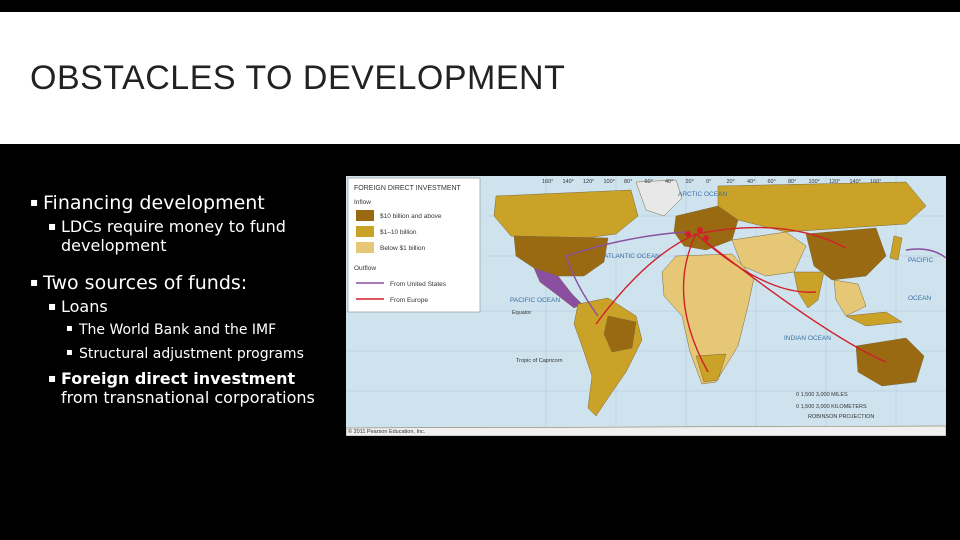  I want to click on bullet-text: Two sources of funds:, so click(145, 283).